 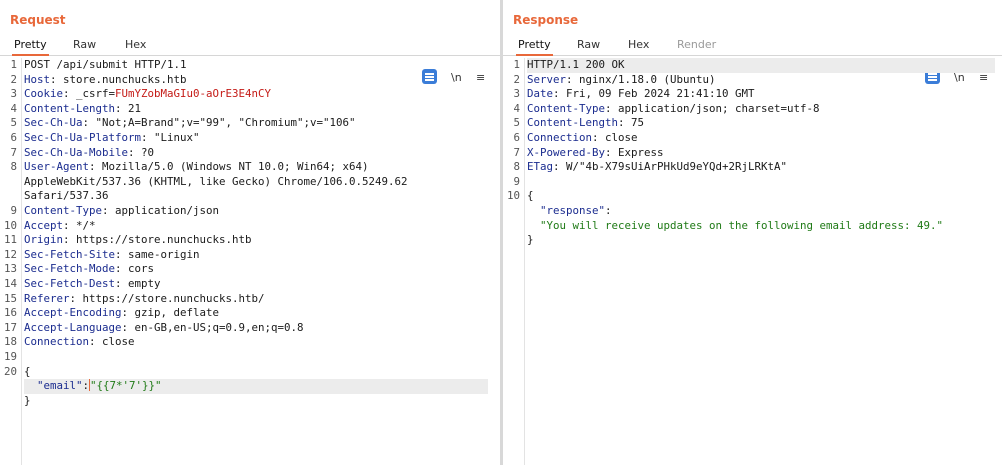 I want to click on cookie-value: FUmYZobMaGIu0-aOrE3E4nCY, so click(x=193, y=94).